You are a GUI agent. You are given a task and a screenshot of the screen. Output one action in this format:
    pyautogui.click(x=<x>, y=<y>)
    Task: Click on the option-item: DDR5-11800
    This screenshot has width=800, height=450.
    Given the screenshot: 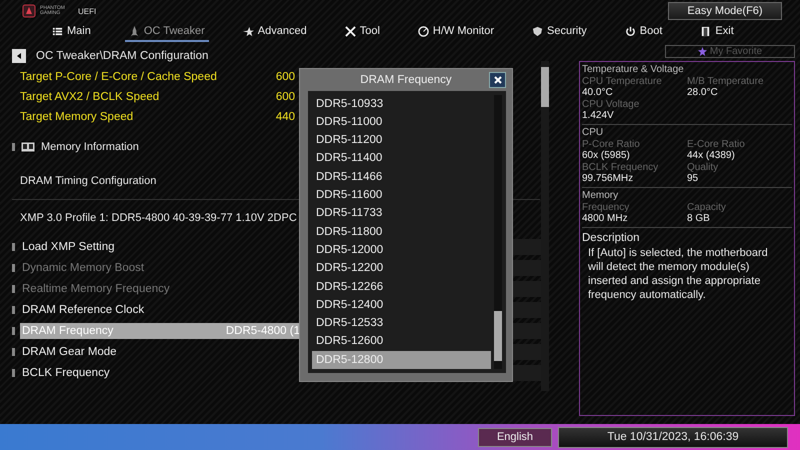 What is the action you would take?
    pyautogui.click(x=401, y=231)
    